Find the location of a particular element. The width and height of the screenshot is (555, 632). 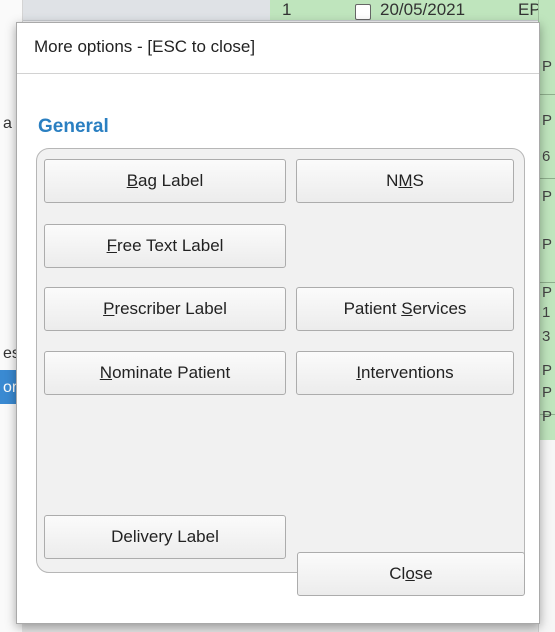

nominate-patient-text: ominate Patient is located at coordinates (171, 372).